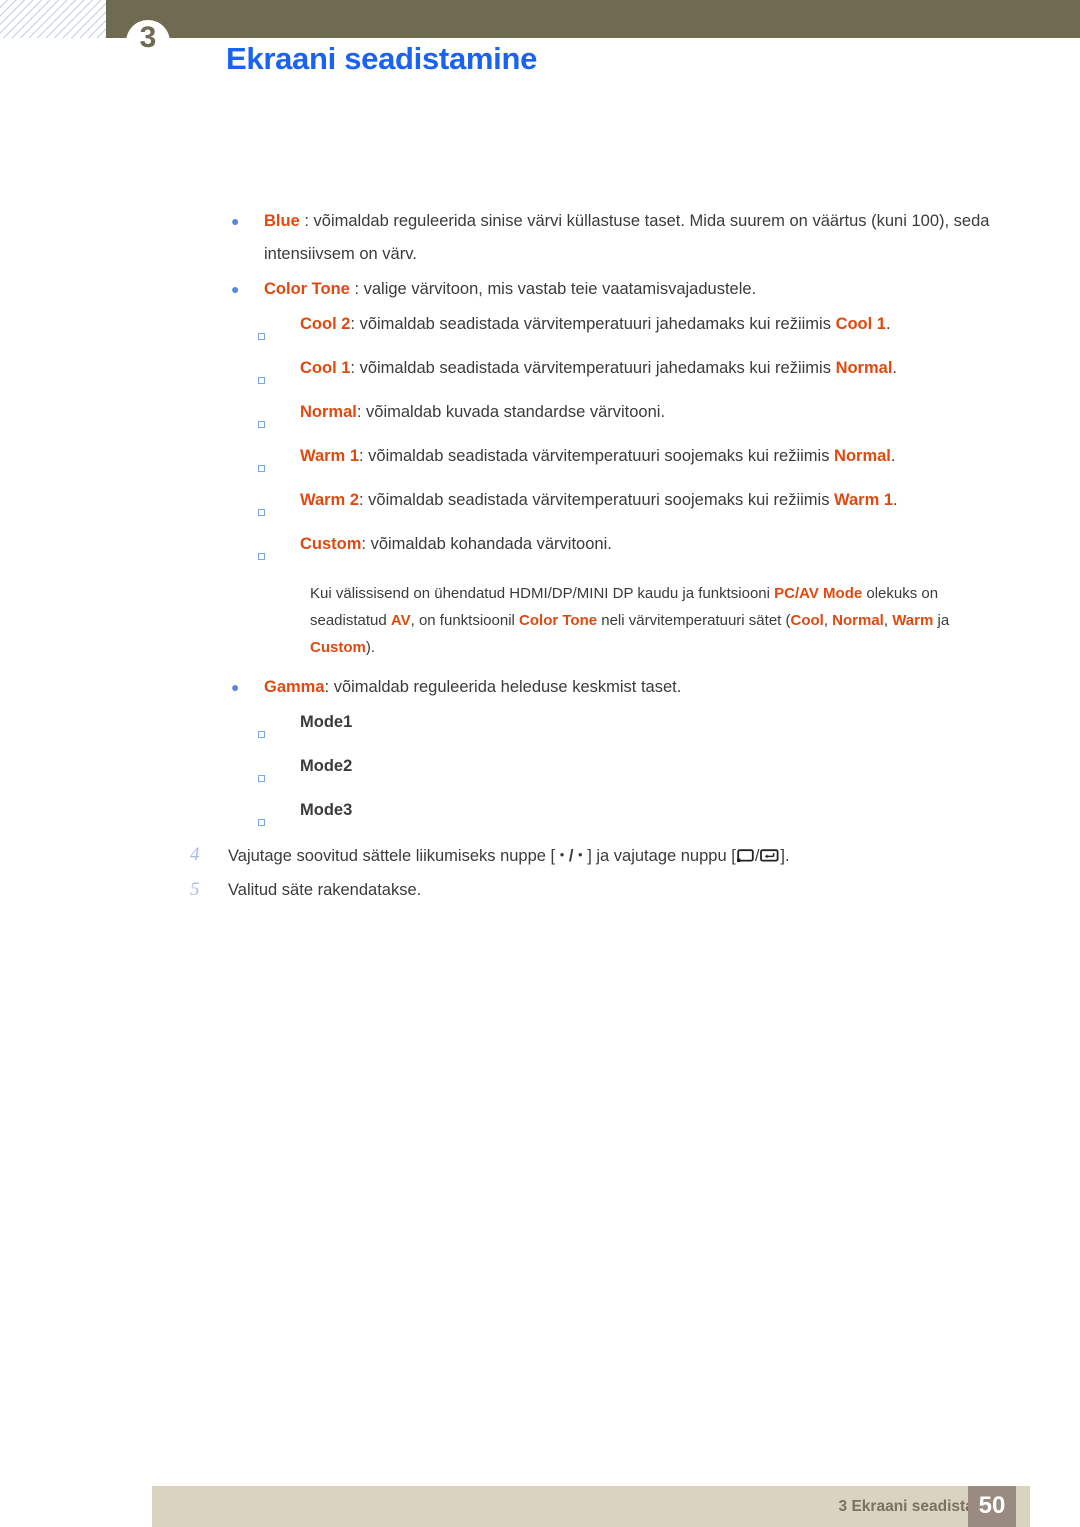 The height and width of the screenshot is (1527, 1080). I want to click on step-text-5: Valitud säte rakendatakse., so click(325, 890).